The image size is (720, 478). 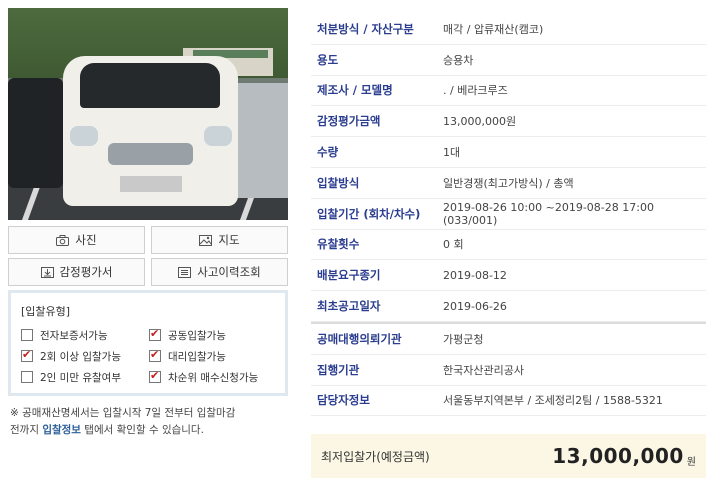 What do you see at coordinates (150, 154) in the screenshot?
I see `photo-grille` at bounding box center [150, 154].